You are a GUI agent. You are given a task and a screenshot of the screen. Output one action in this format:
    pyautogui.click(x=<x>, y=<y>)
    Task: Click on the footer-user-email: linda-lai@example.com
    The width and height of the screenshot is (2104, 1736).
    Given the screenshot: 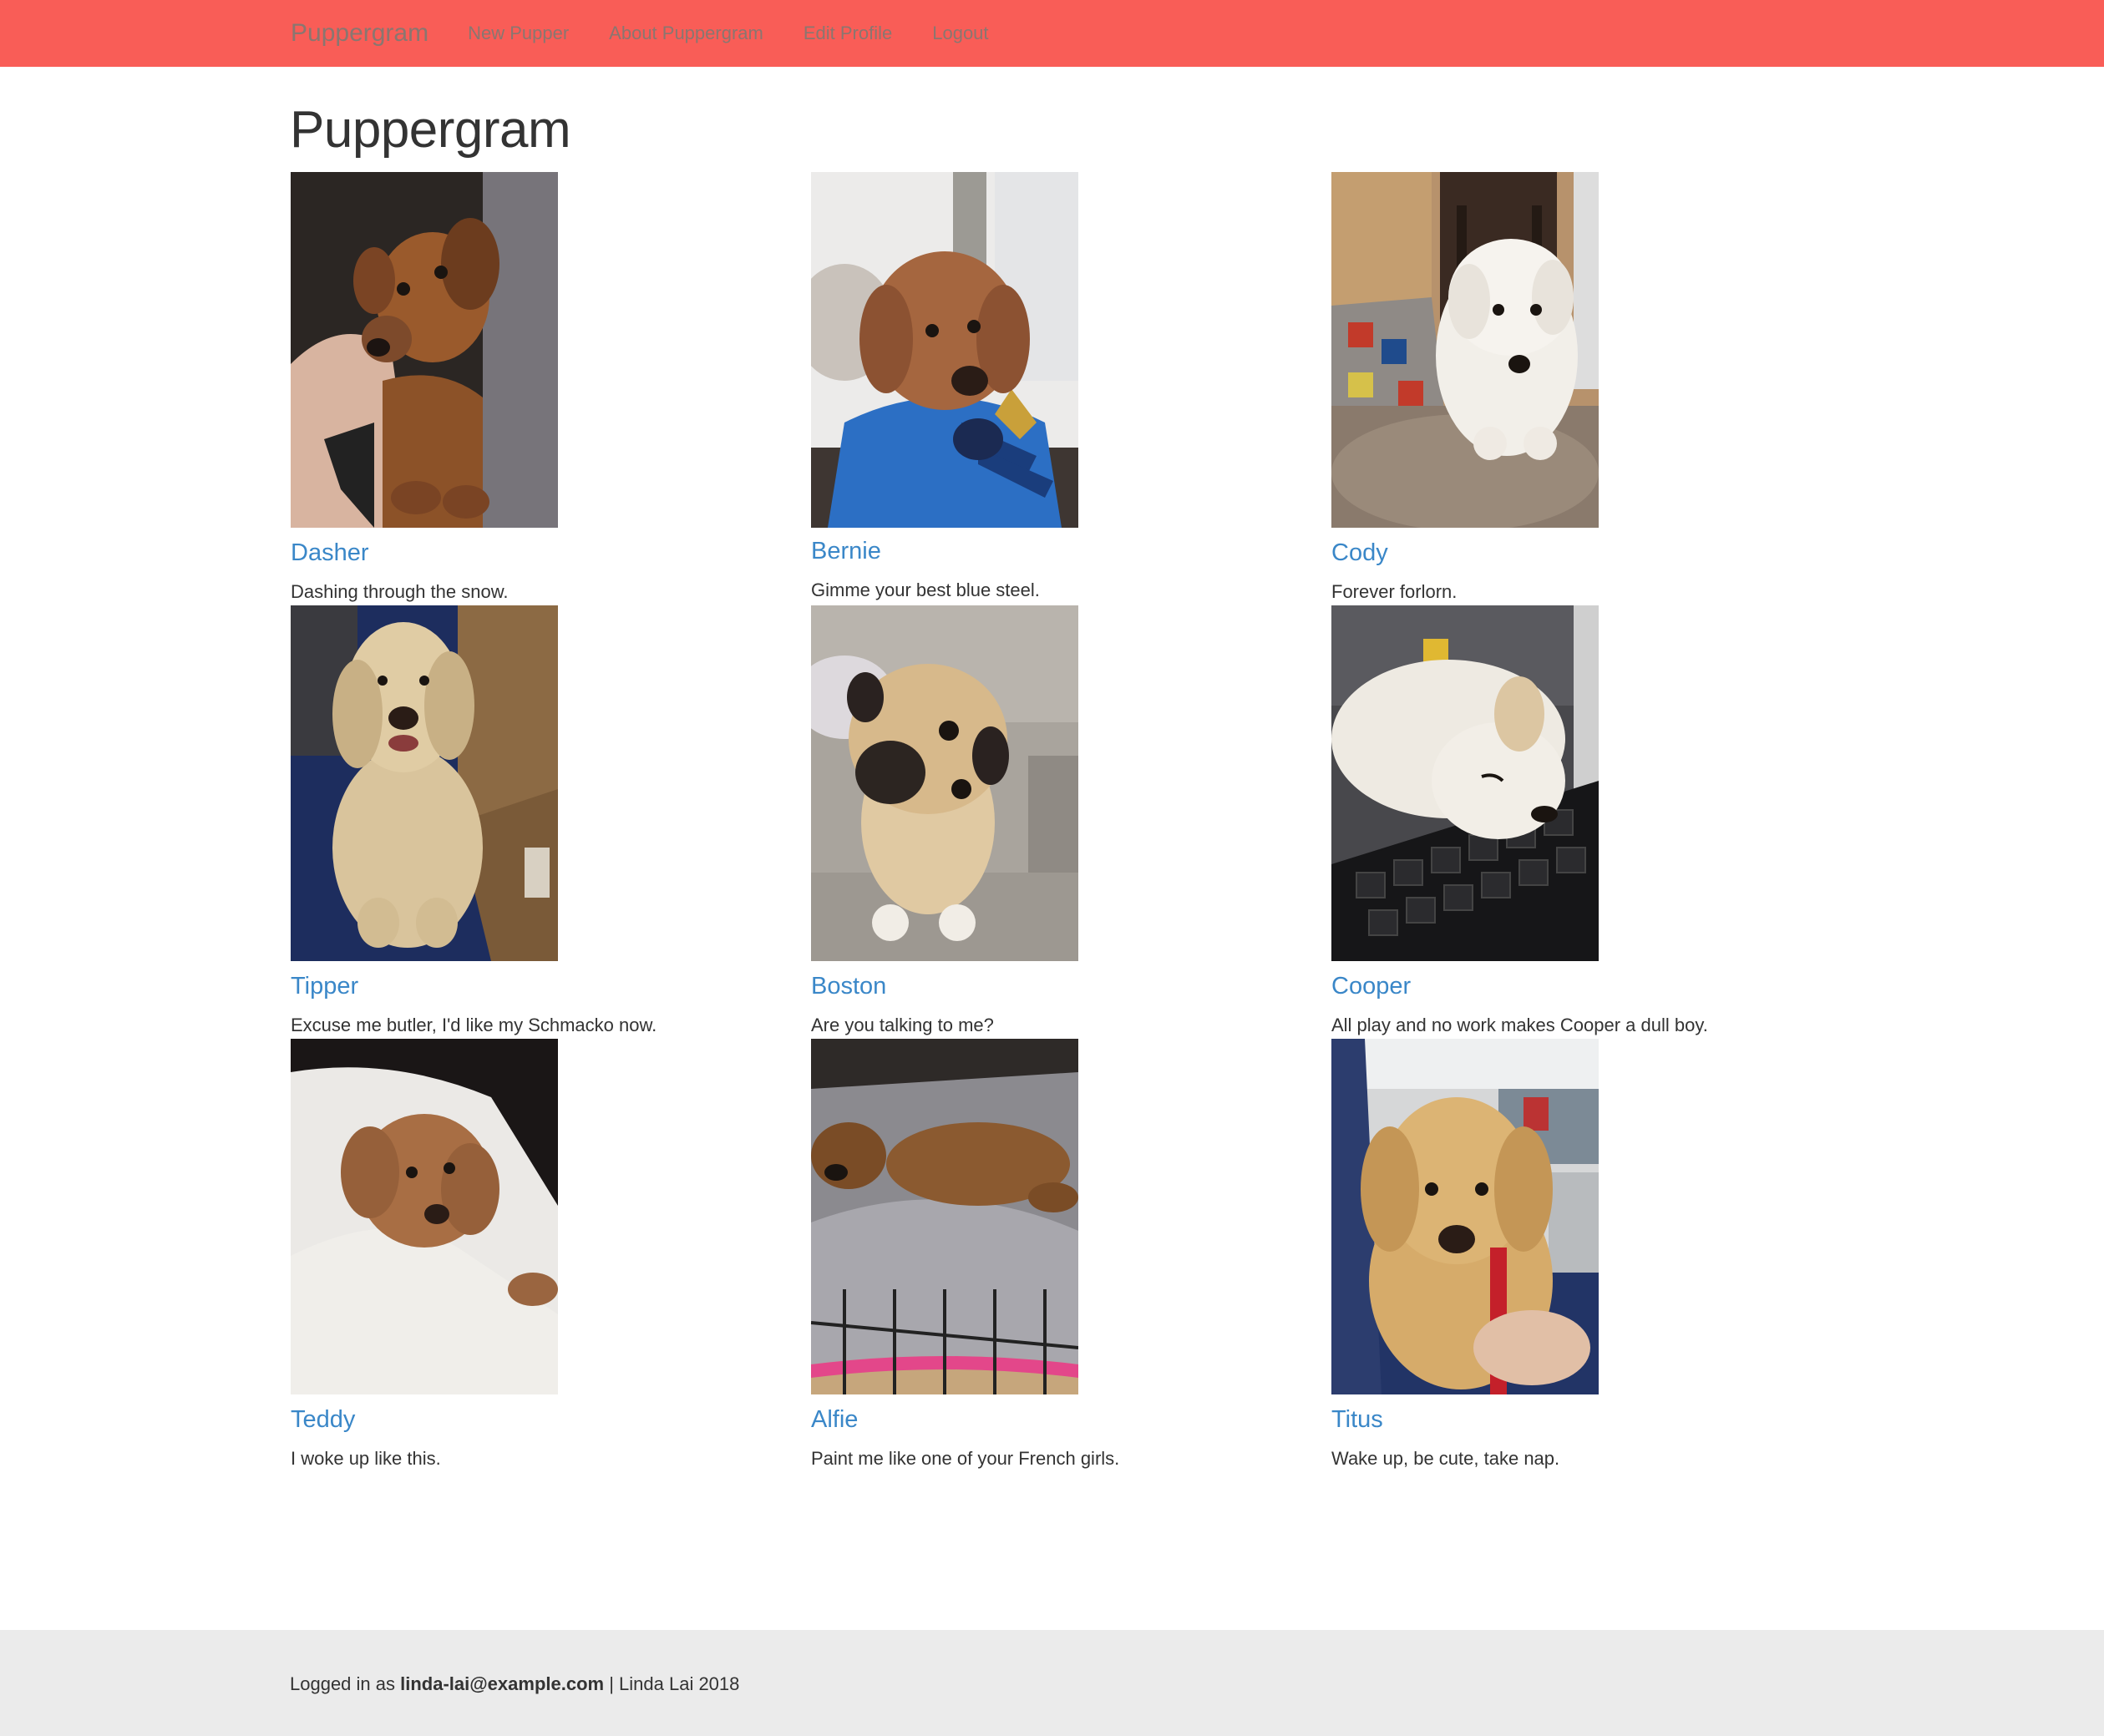 What is the action you would take?
    pyautogui.click(x=503, y=1683)
    